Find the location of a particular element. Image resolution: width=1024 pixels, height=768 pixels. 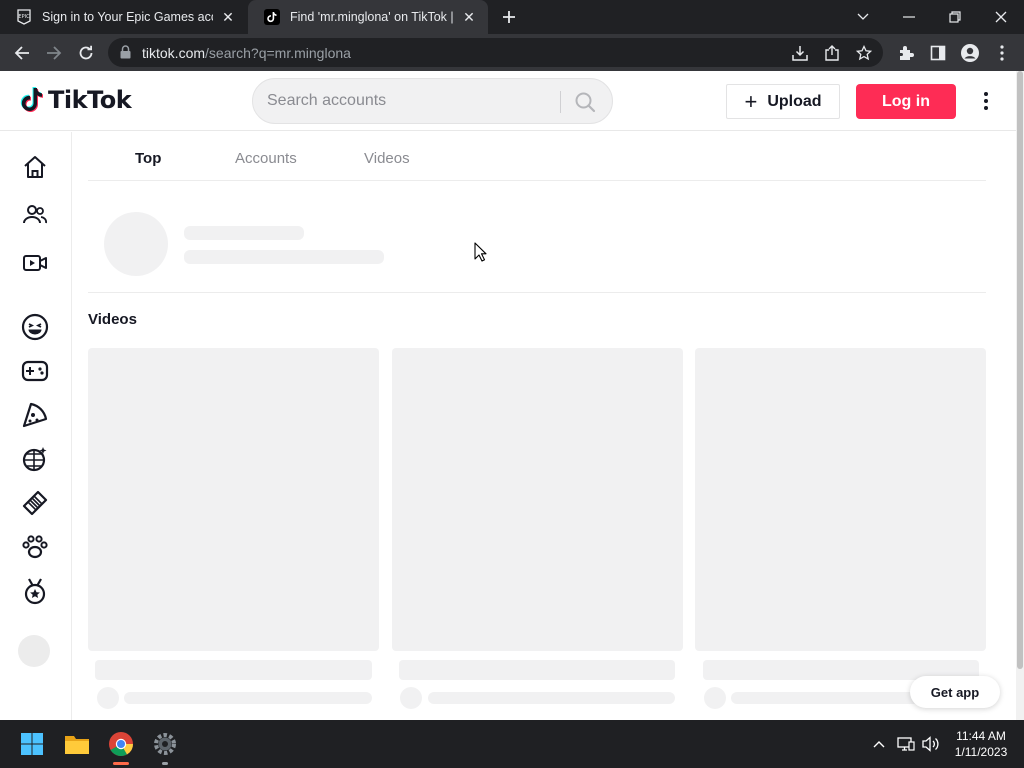

chrome-icon is located at coordinates (121, 744).